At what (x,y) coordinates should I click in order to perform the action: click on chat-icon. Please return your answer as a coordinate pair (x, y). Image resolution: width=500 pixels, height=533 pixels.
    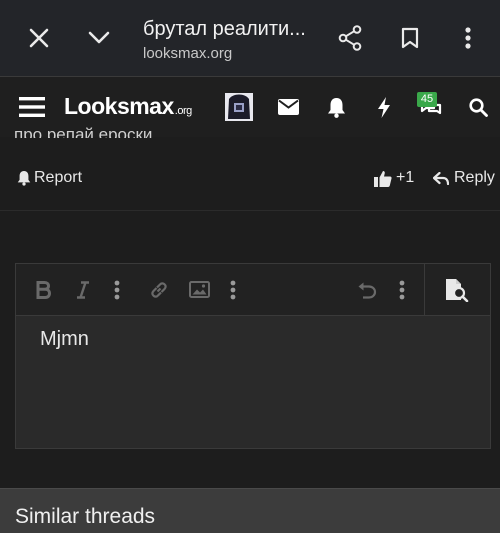
    Looking at the image, I should click on (431, 107).